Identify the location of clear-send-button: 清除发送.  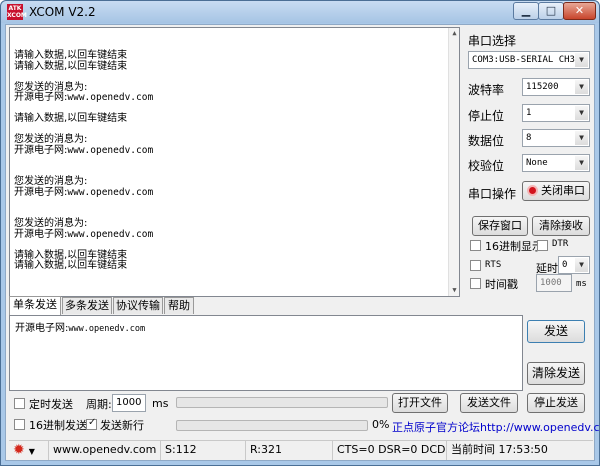
(556, 373).